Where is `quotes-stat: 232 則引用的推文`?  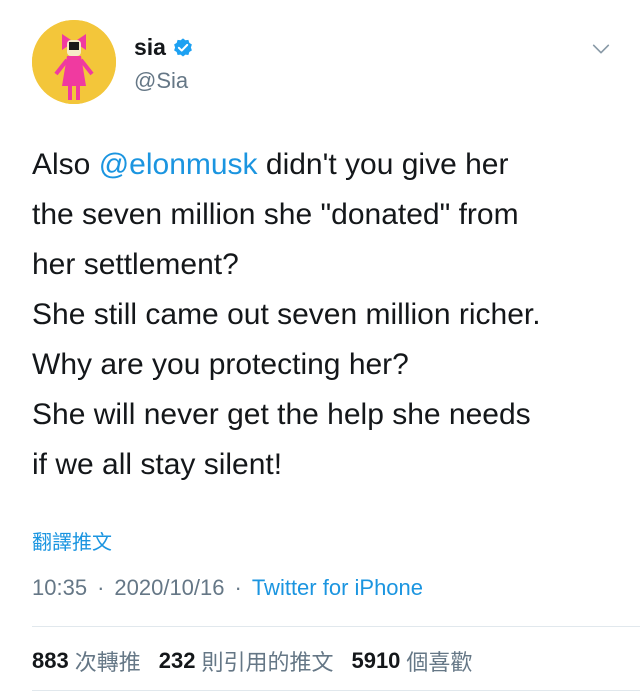 quotes-stat: 232 則引用的推文 is located at coordinates (246, 661).